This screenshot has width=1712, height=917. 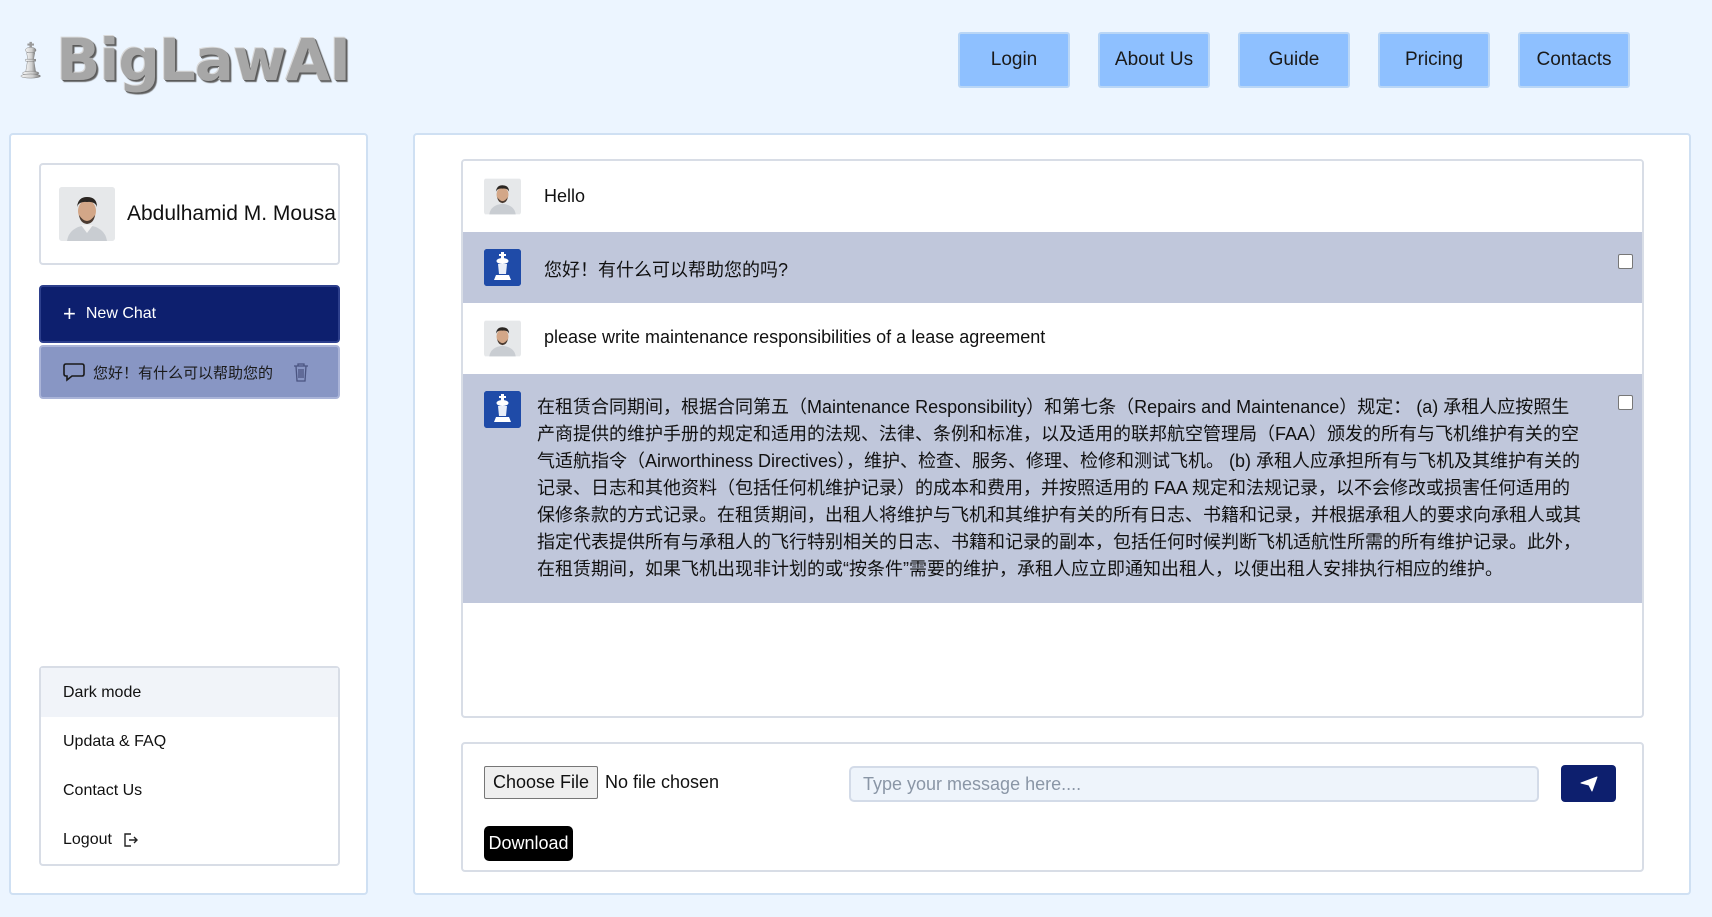 I want to click on new-chat-label: New Chat, so click(x=121, y=313).